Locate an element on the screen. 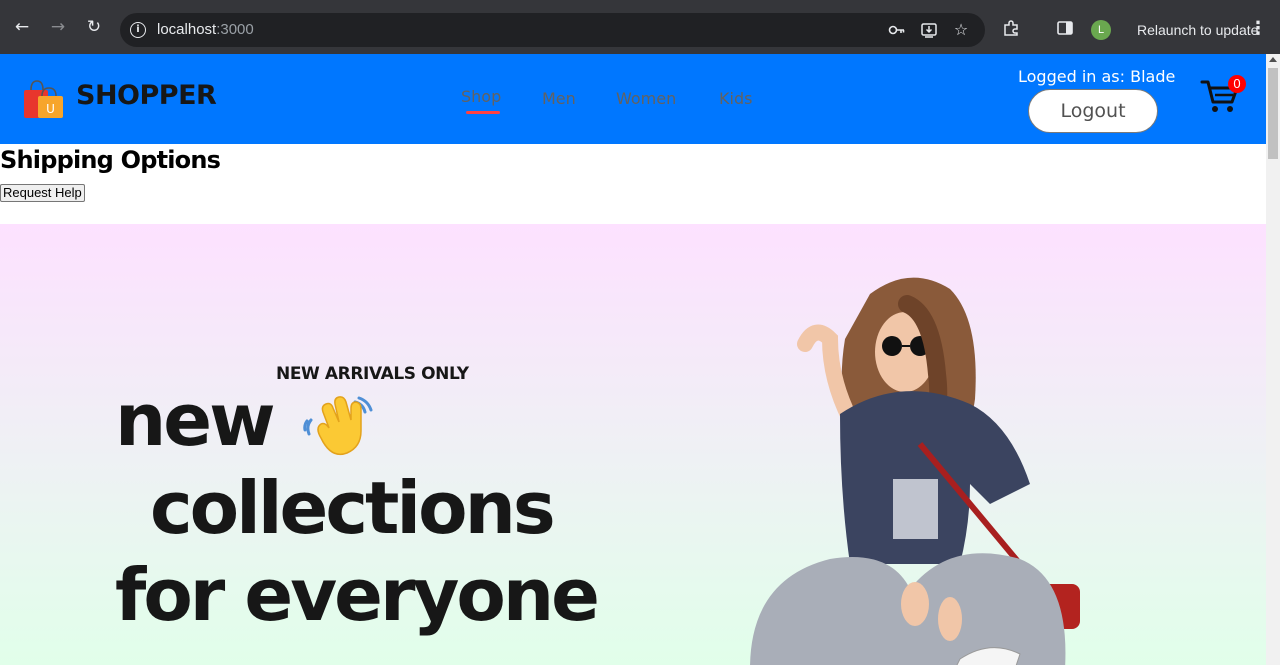  address-bar: i localhost:3000 ☆ is located at coordinates (552, 30).